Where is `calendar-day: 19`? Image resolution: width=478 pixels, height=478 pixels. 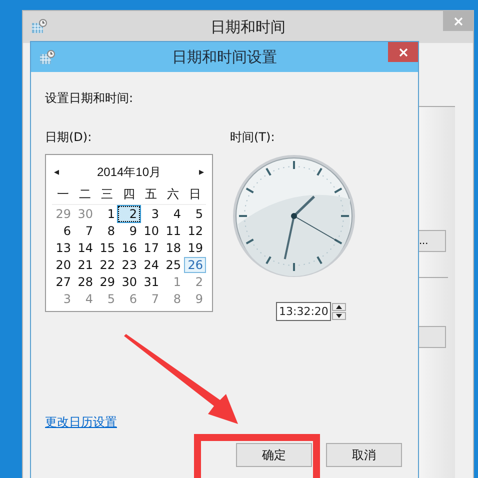 calendar-day: 19 is located at coordinates (195, 248).